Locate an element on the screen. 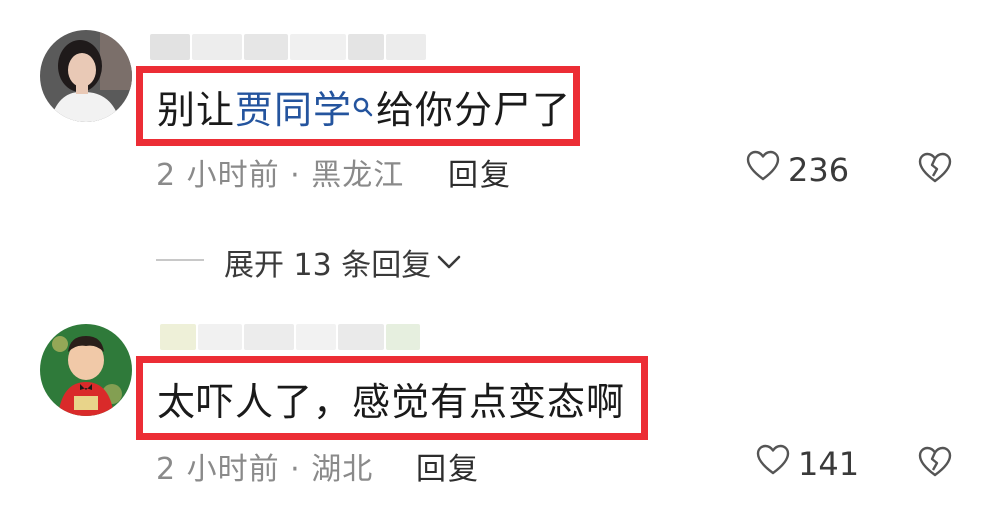 Image resolution: width=1000 pixels, height=516 pixels. comment-text-prefix: 别让 is located at coordinates (196, 109).